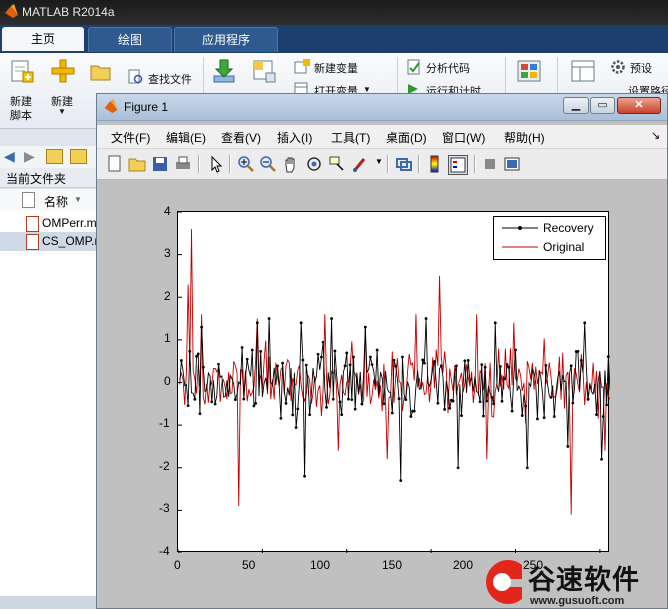 The height and width of the screenshot is (609, 668). What do you see at coordinates (226, 39) in the screenshot?
I see `tab-apps: 应用程序` at bounding box center [226, 39].